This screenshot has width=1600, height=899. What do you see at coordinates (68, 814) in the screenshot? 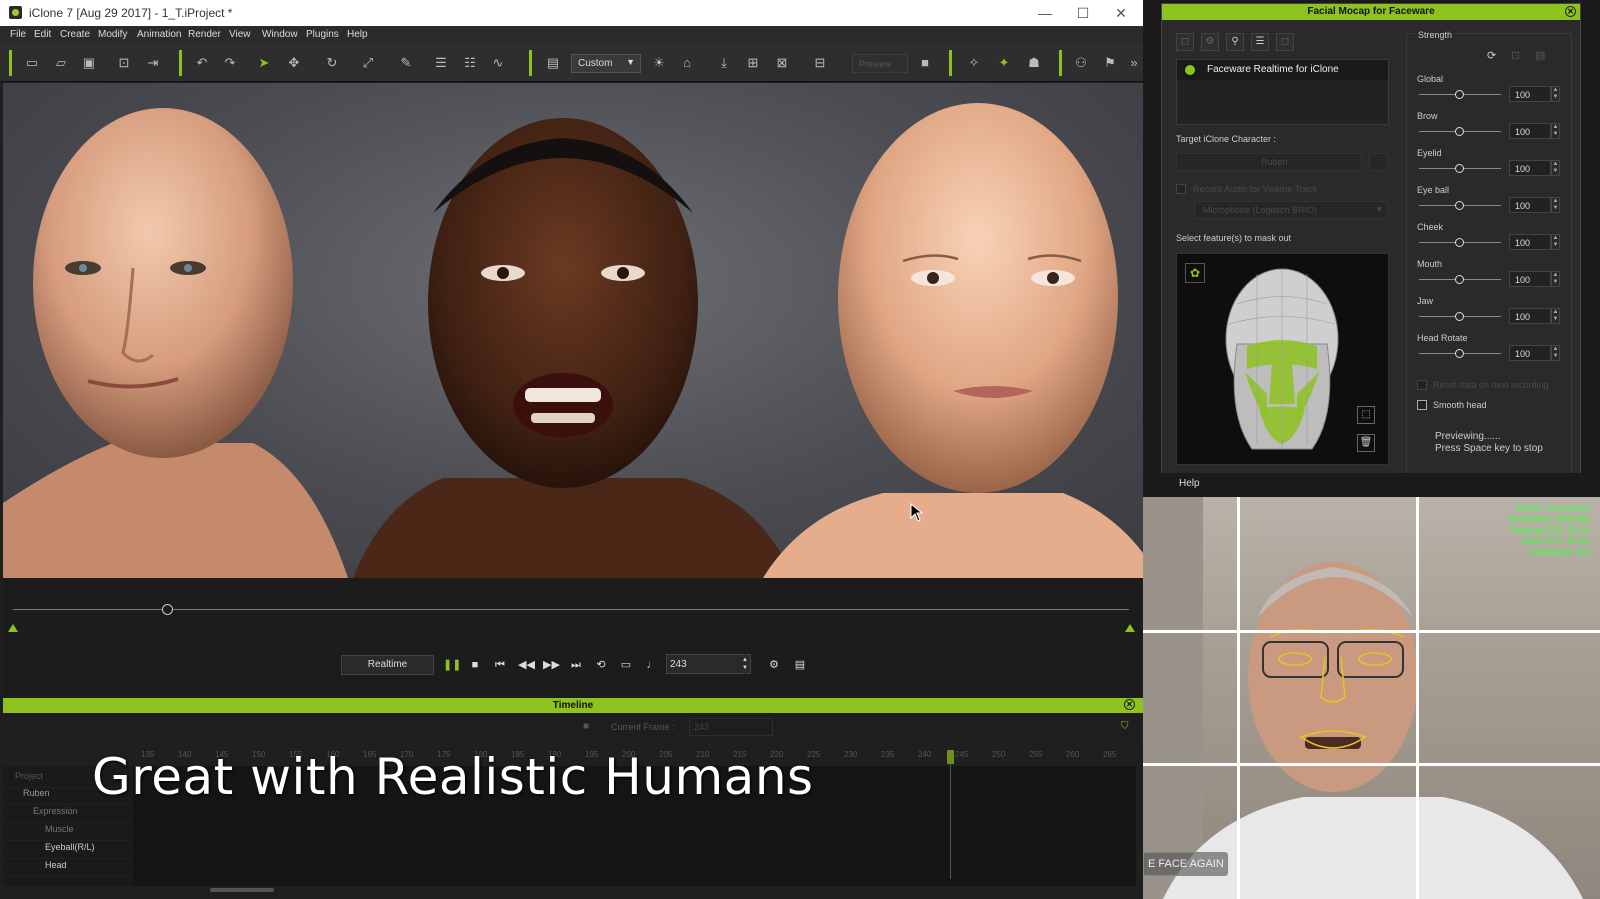
I see `track-expression: Expression` at bounding box center [68, 814].